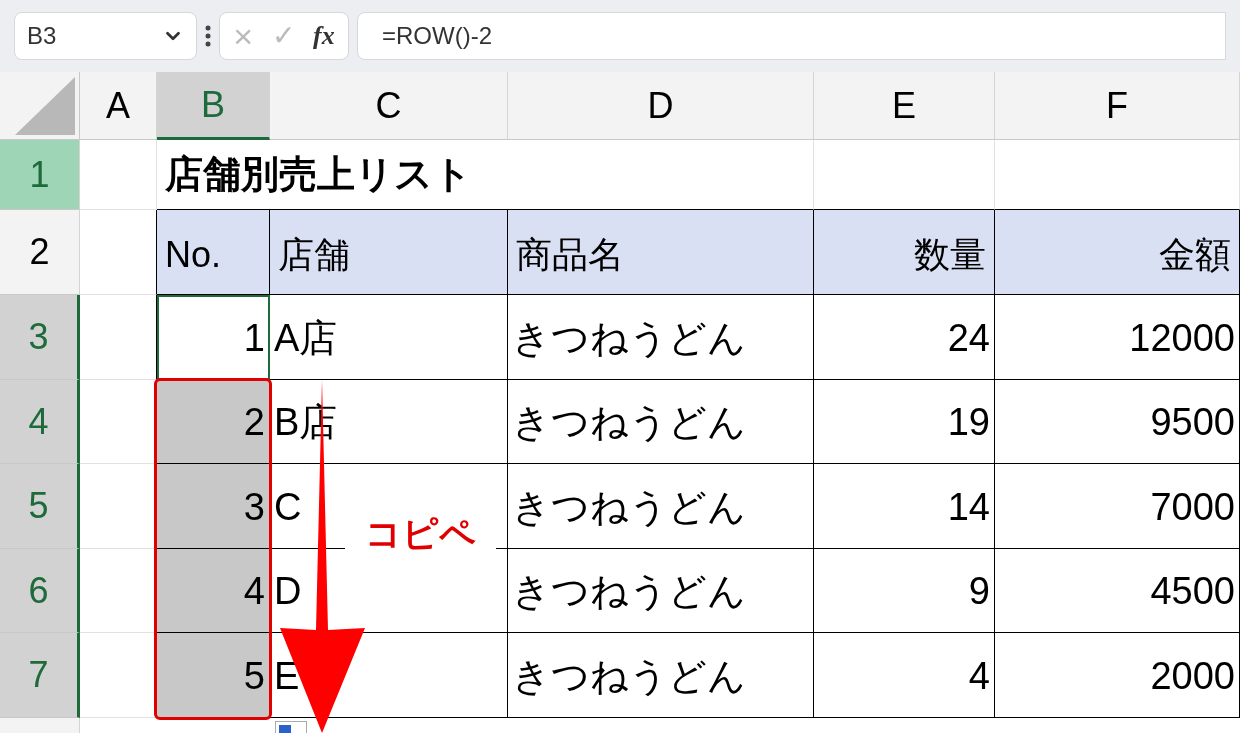 Image resolution: width=1240 pixels, height=733 pixels. What do you see at coordinates (40, 675) in the screenshot?
I see `row-header: 7` at bounding box center [40, 675].